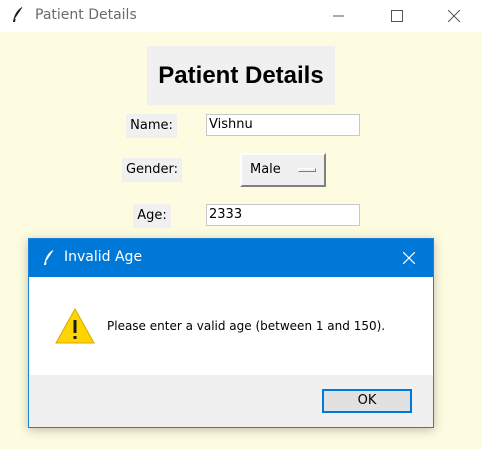 This screenshot has width=482, height=449. I want to click on warning-icon, so click(75, 326).